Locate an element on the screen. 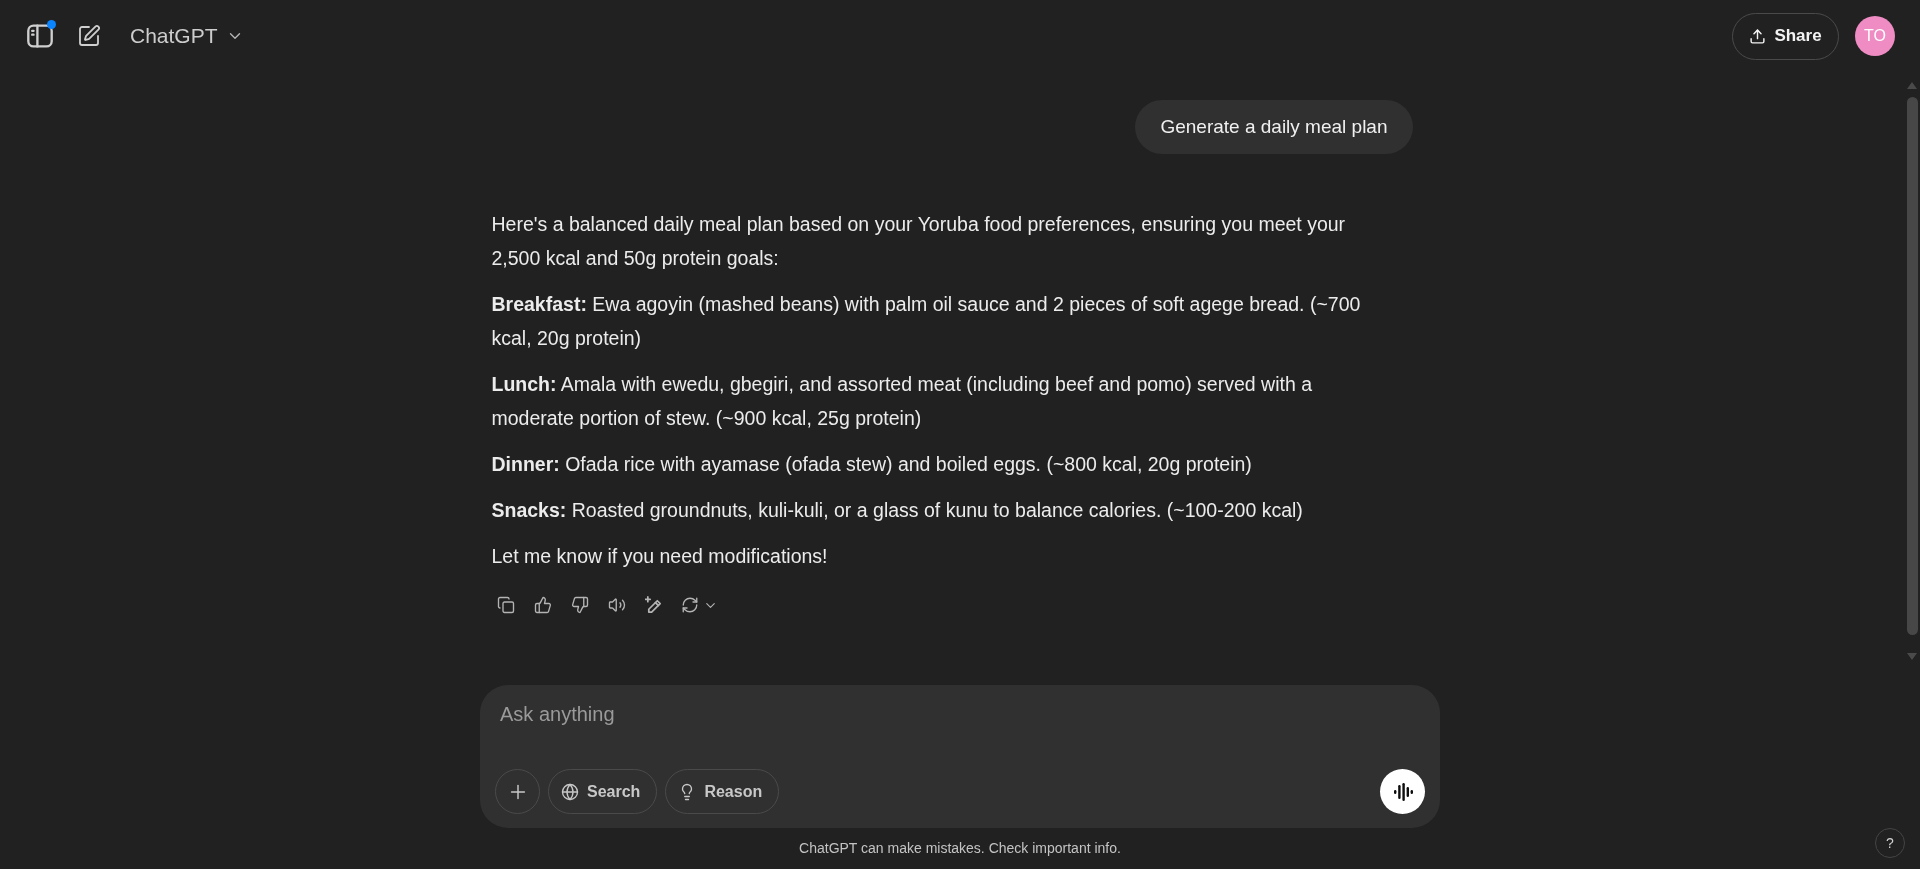 The width and height of the screenshot is (1920, 869). disclaimer-text: ChatGPT can make mistakes. Check important info. is located at coordinates (960, 848).